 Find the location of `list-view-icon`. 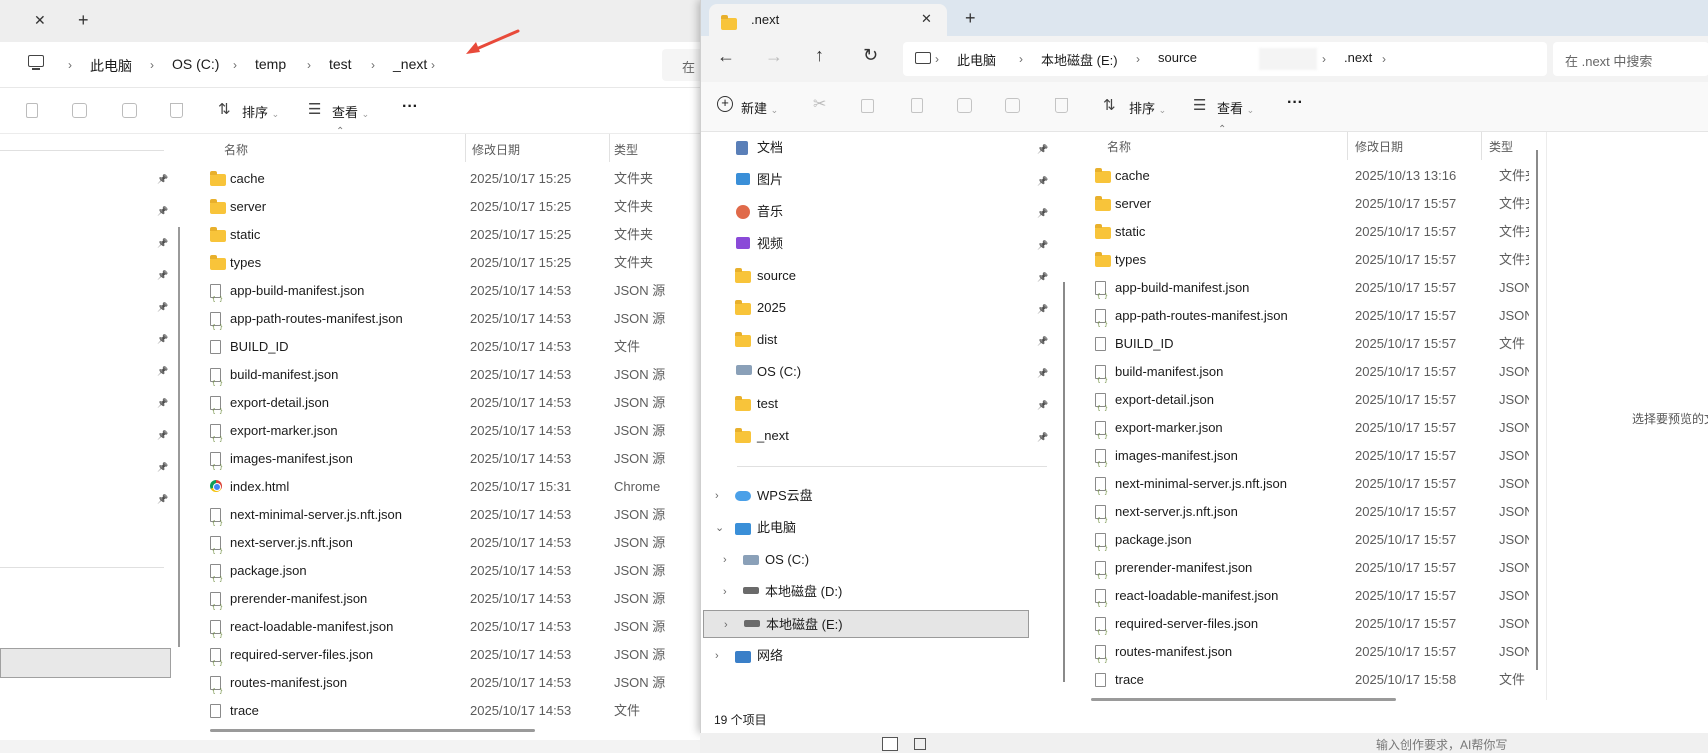

list-view-icon is located at coordinates (890, 744).